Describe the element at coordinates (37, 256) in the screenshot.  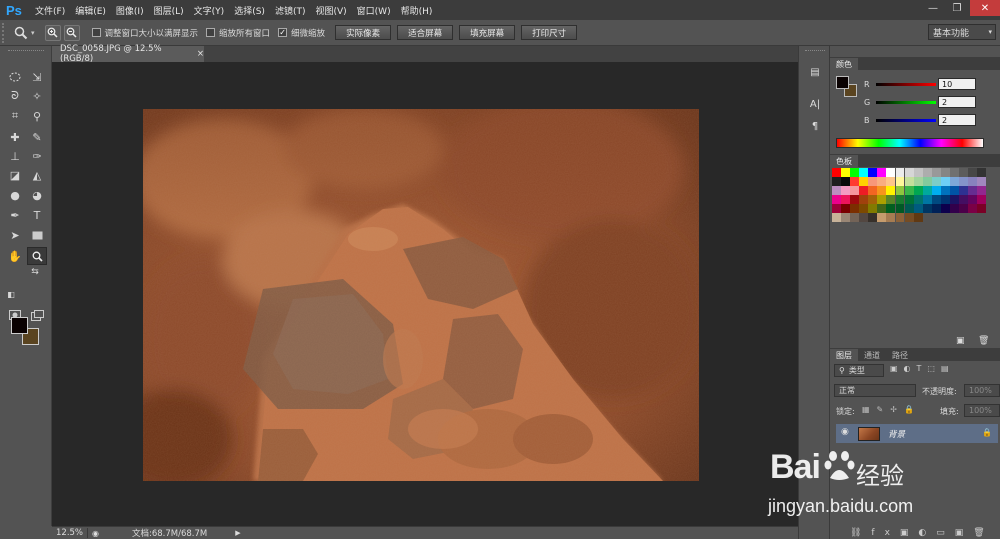
I see `zoom-tool-icon` at that location.